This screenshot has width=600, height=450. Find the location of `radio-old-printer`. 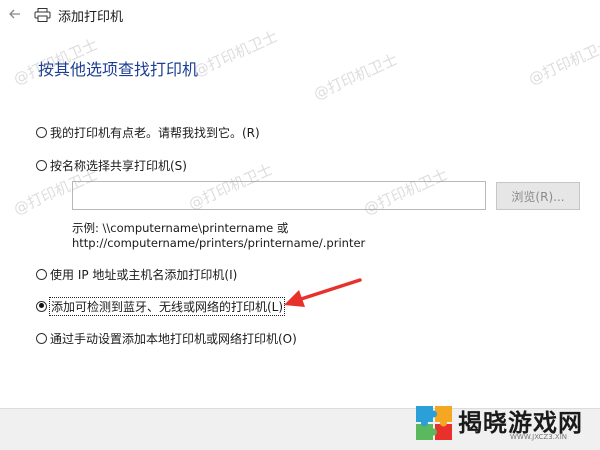

radio-old-printer is located at coordinates (41, 132).